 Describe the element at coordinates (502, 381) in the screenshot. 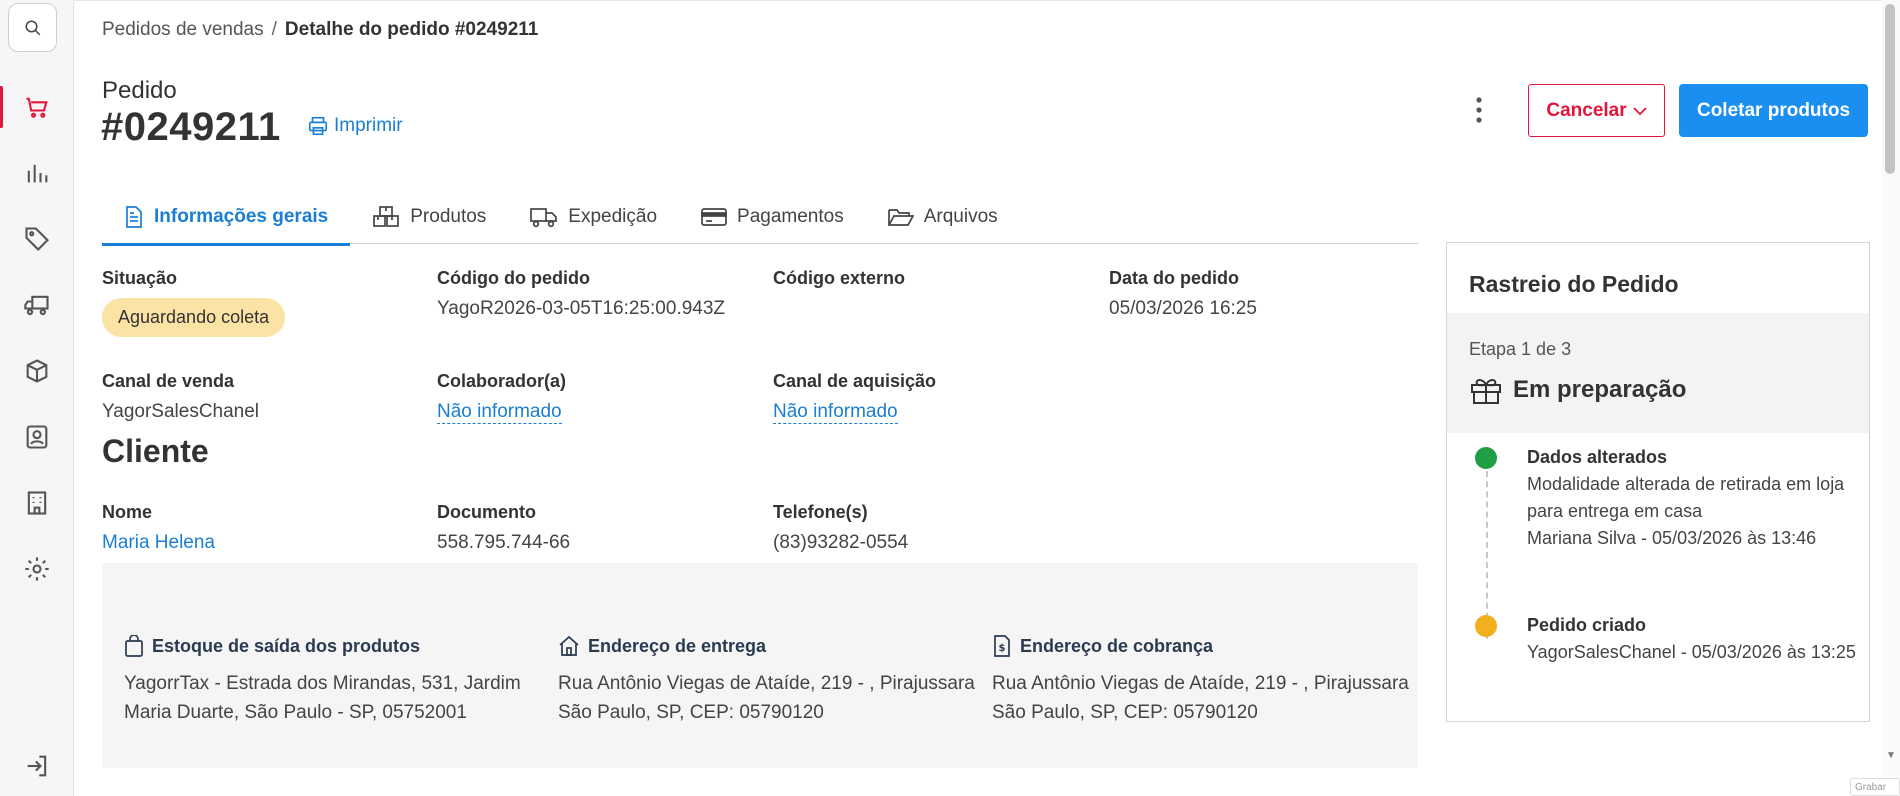

I see `field-label: Colaborador(a)` at that location.